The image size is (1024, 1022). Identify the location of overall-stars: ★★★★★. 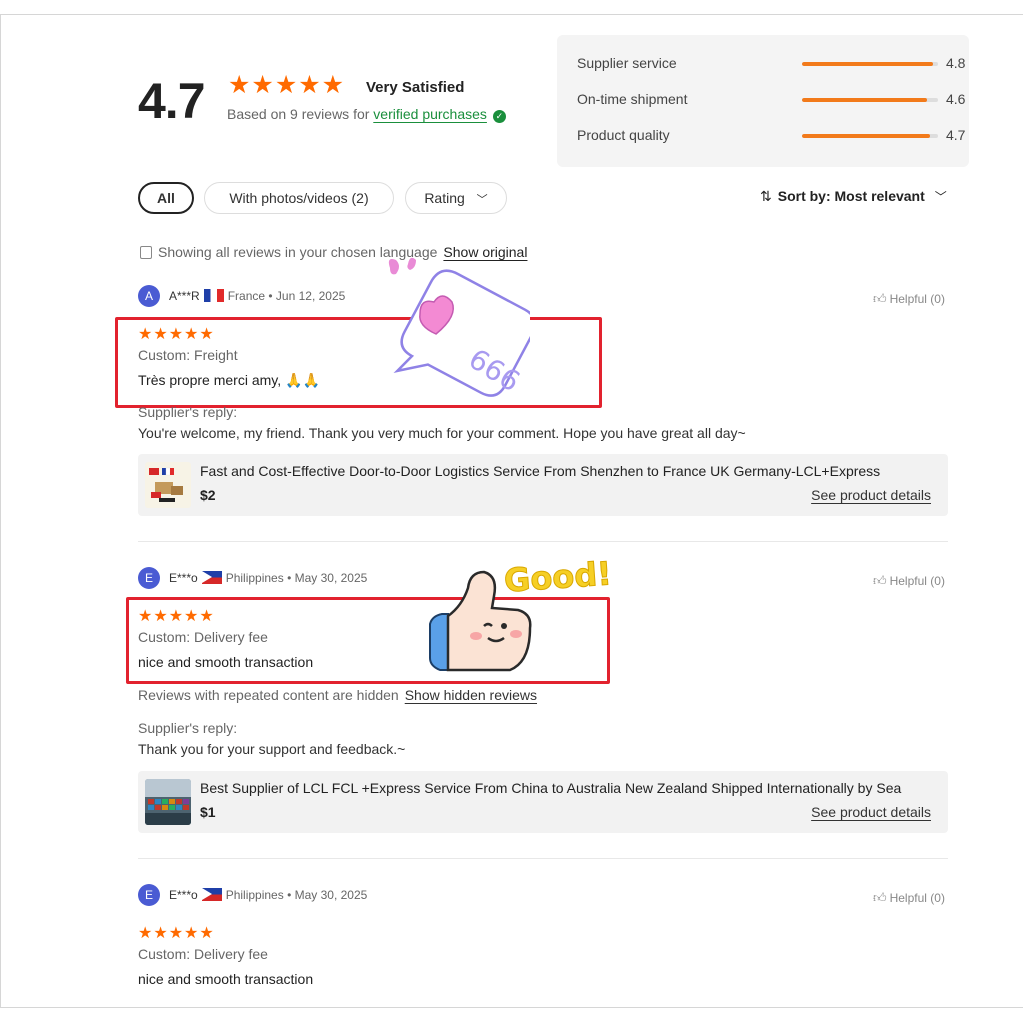
(287, 85).